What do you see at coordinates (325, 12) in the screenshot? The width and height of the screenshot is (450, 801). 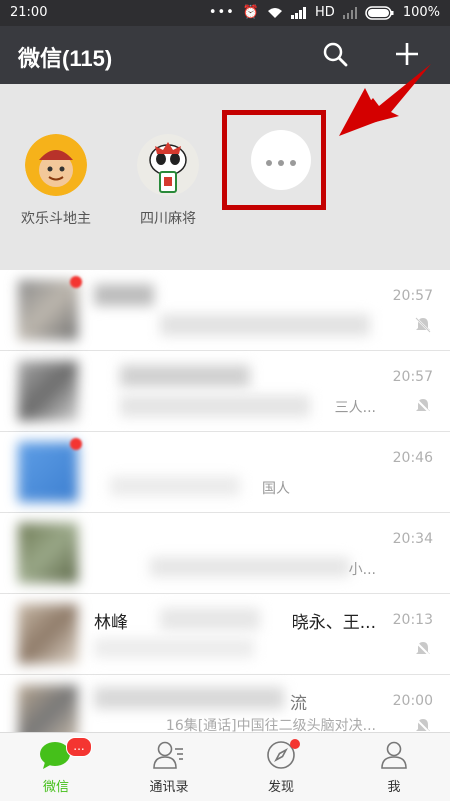 I see `network-label: HD` at bounding box center [325, 12].